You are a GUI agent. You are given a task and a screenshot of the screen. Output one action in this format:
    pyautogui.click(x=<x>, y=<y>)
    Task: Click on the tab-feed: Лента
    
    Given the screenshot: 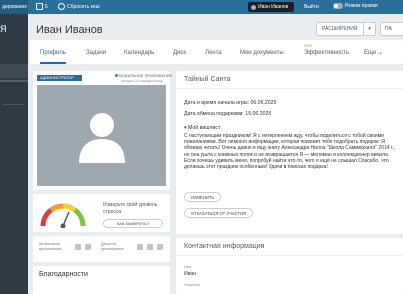 What is the action you would take?
    pyautogui.click(x=213, y=52)
    